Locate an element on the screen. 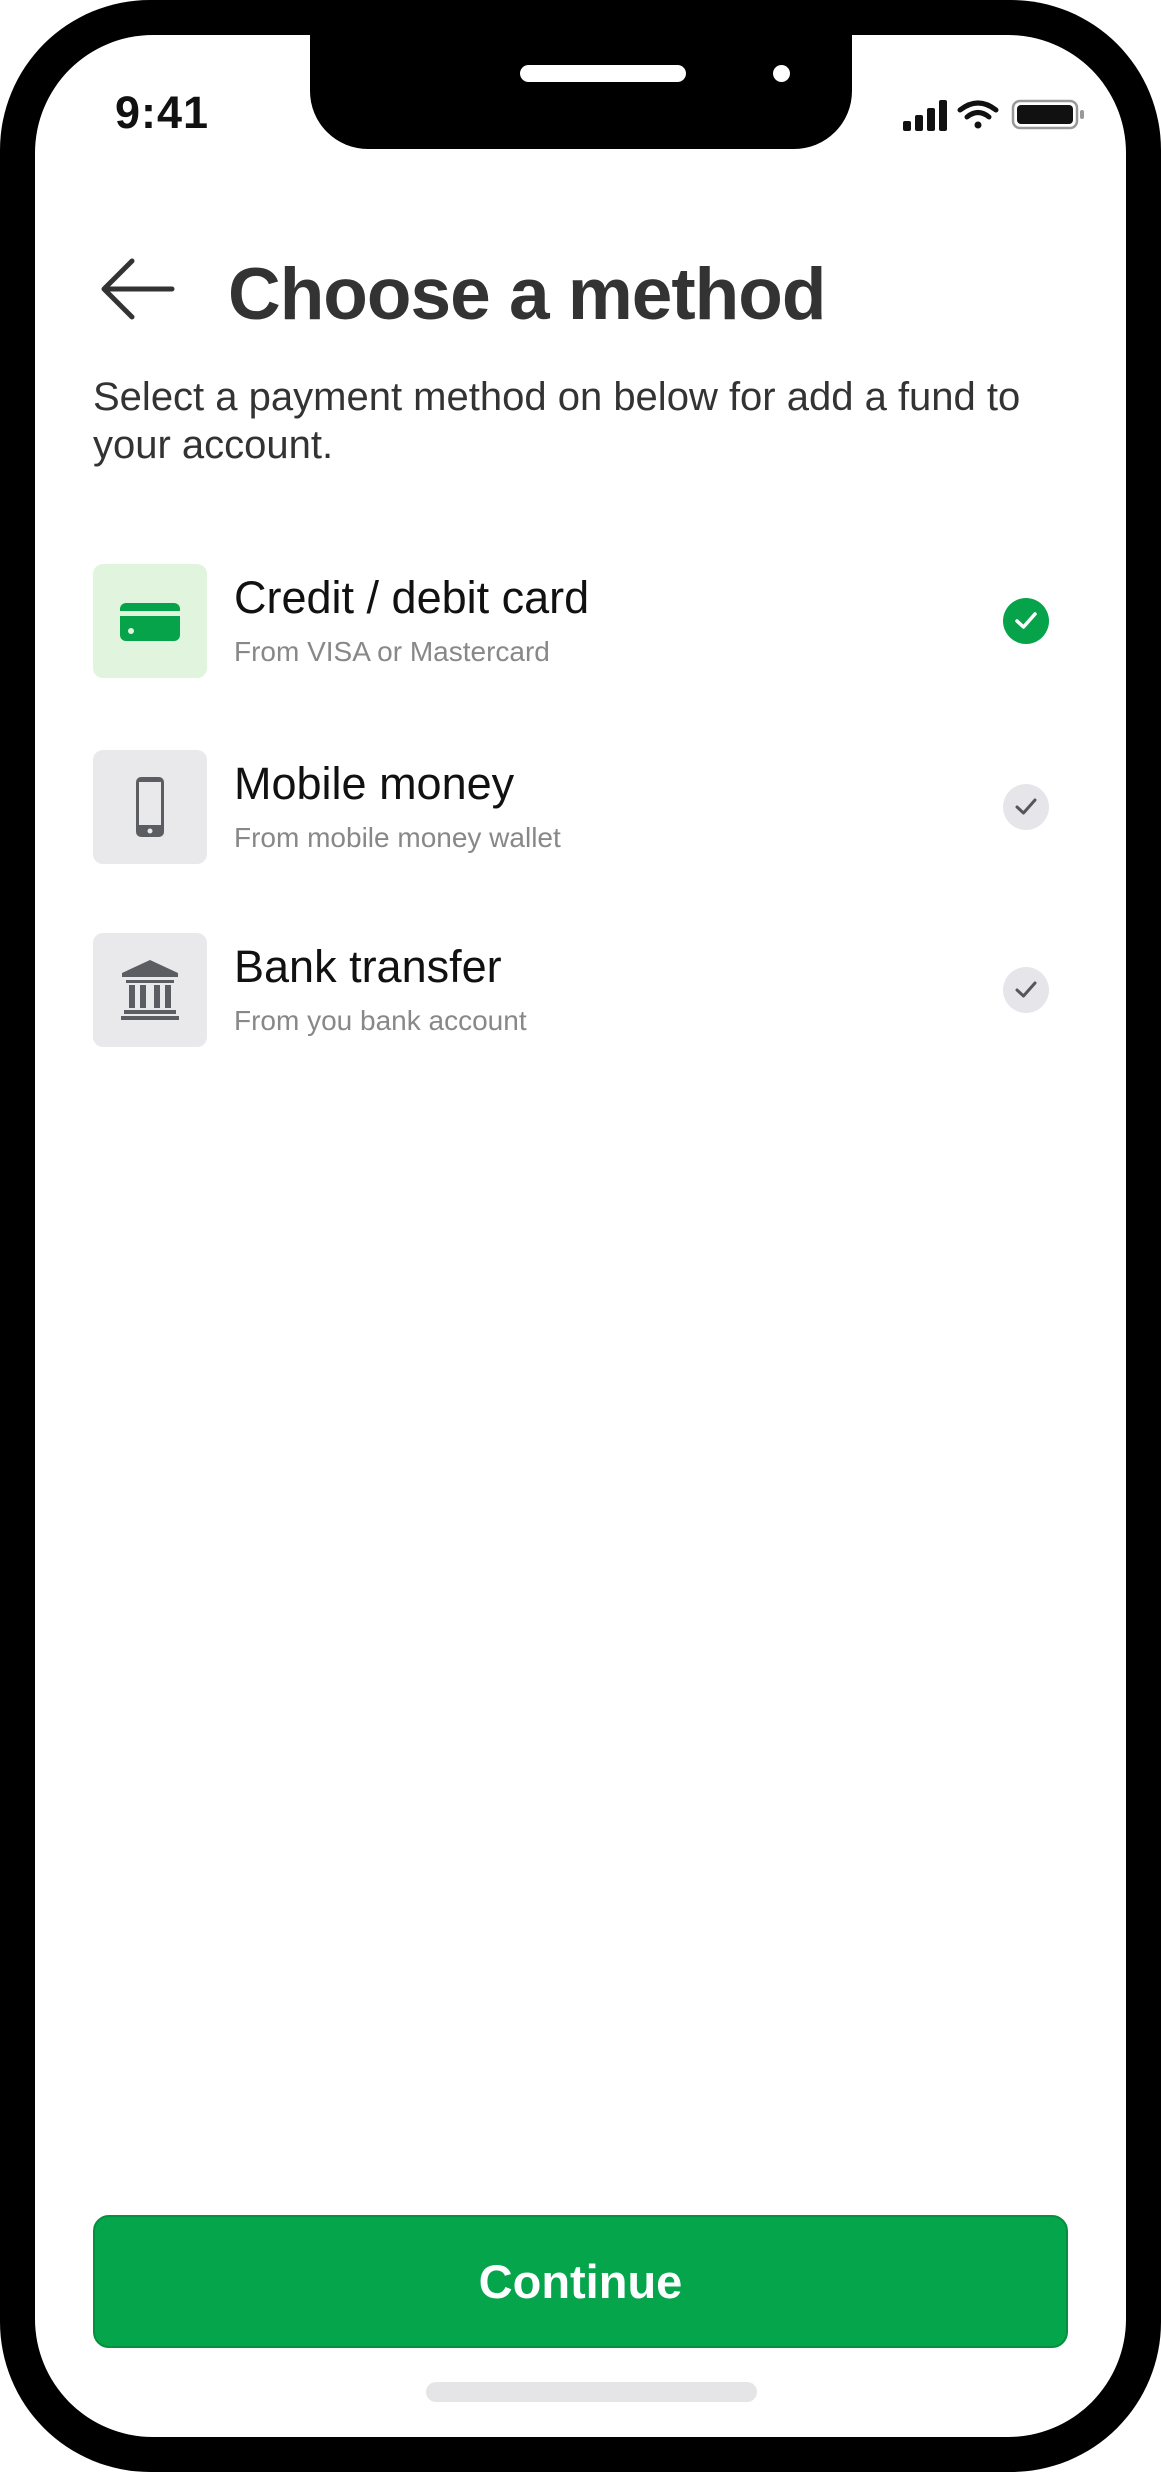 The height and width of the screenshot is (2472, 1161). bank-icon is located at coordinates (150, 990).